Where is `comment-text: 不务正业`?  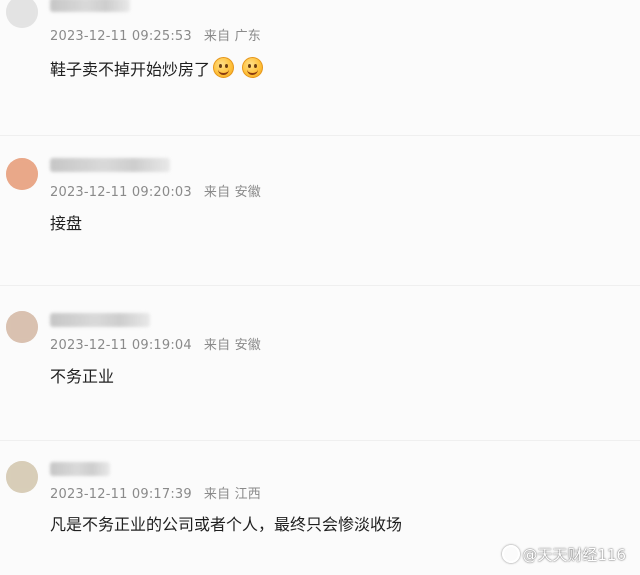 comment-text: 不务正业 is located at coordinates (82, 375).